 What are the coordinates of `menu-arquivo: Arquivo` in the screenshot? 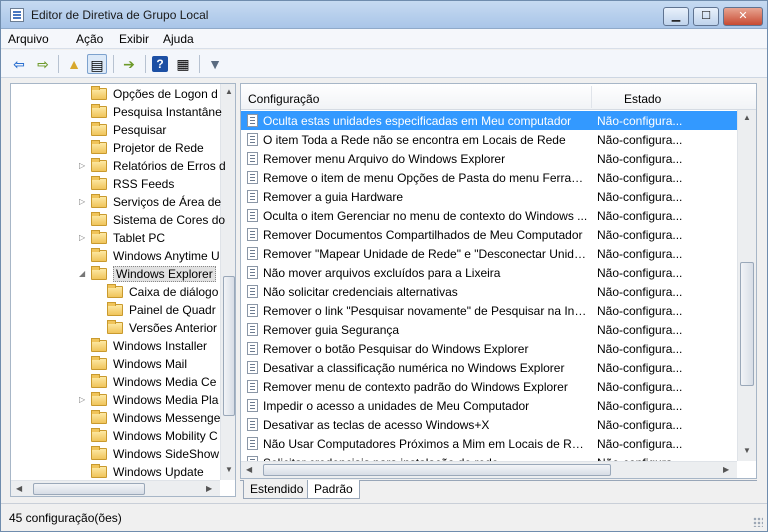 It's located at (28, 39).